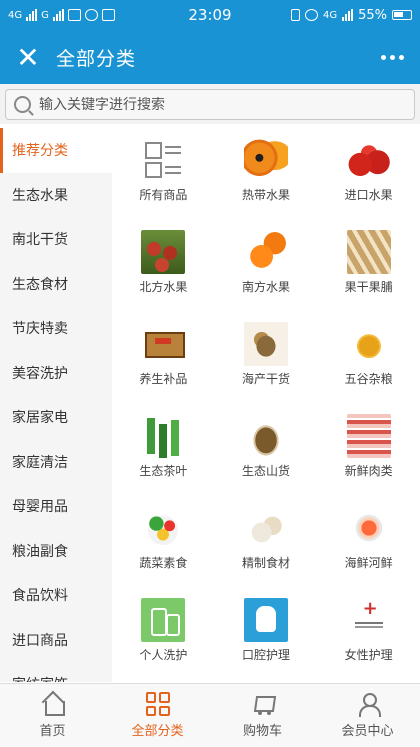 This screenshot has height=747, width=420. What do you see at coordinates (56, 328) in the screenshot?
I see `sidebar-item-festival-sale: 节庆特卖` at bounding box center [56, 328].